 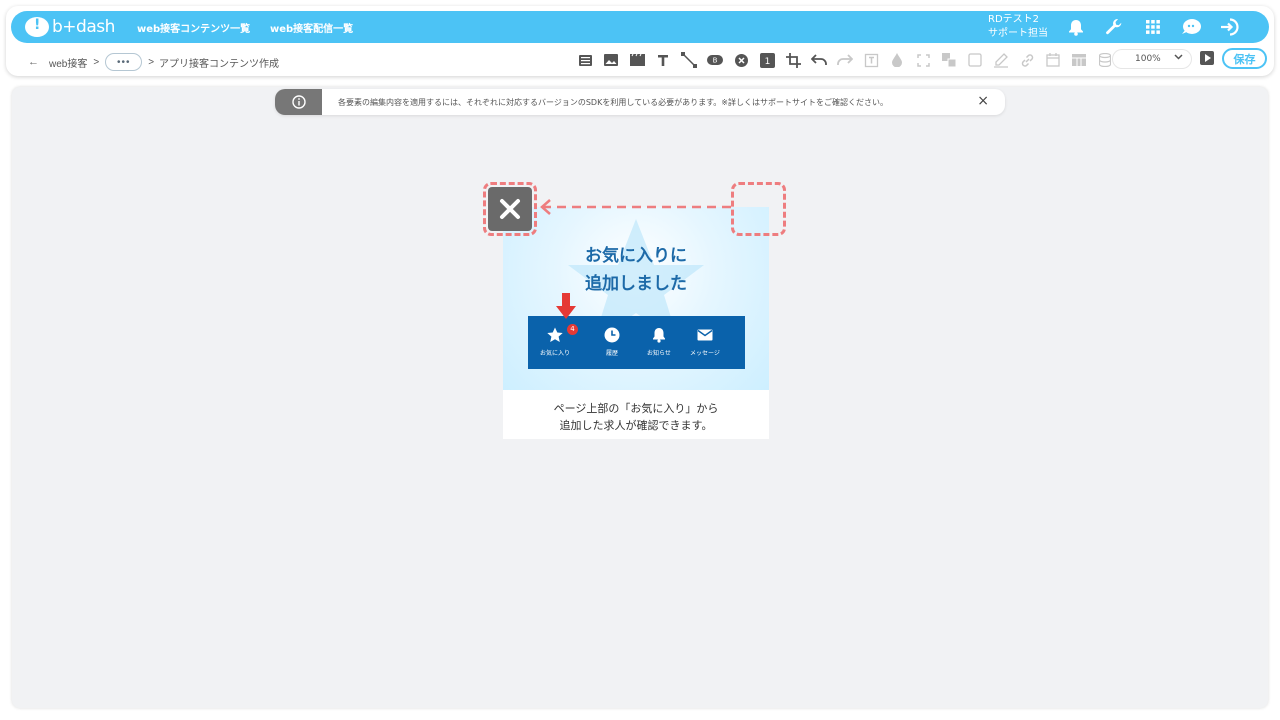 I want to click on popup-description: ページ上部の「お気に入り」から 追加した求人が確認できます。, so click(x=636, y=417).